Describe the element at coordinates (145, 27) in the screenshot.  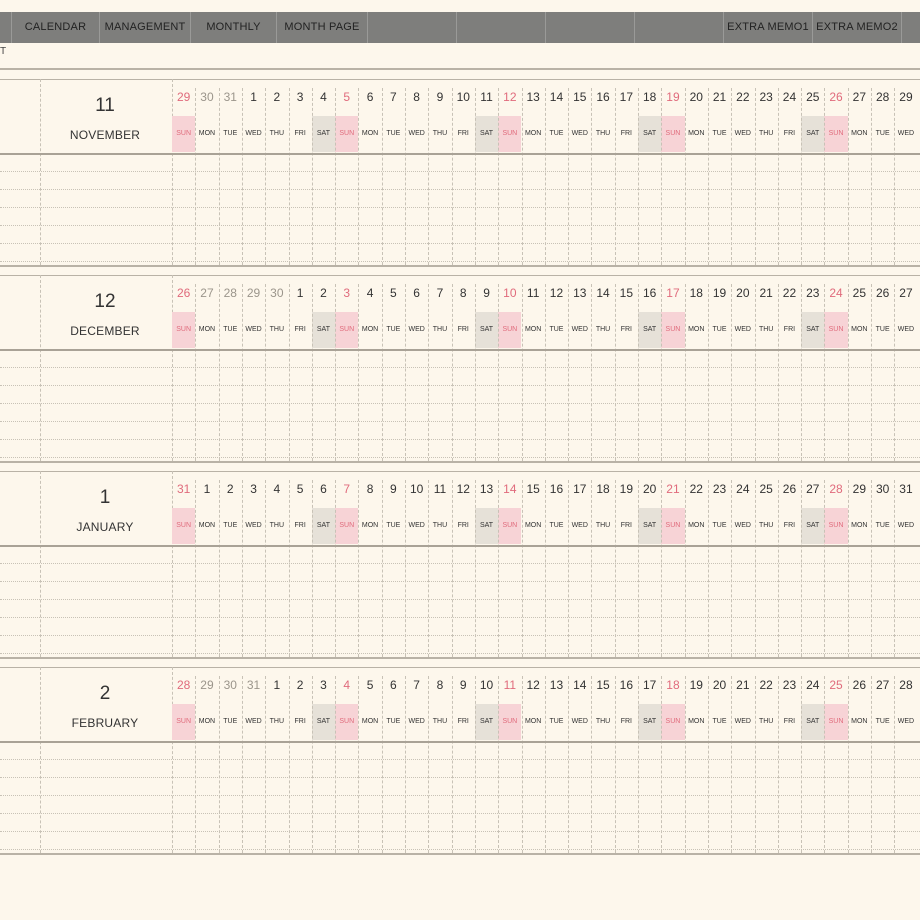
I see `tab-management: MANAGEMENT` at that location.